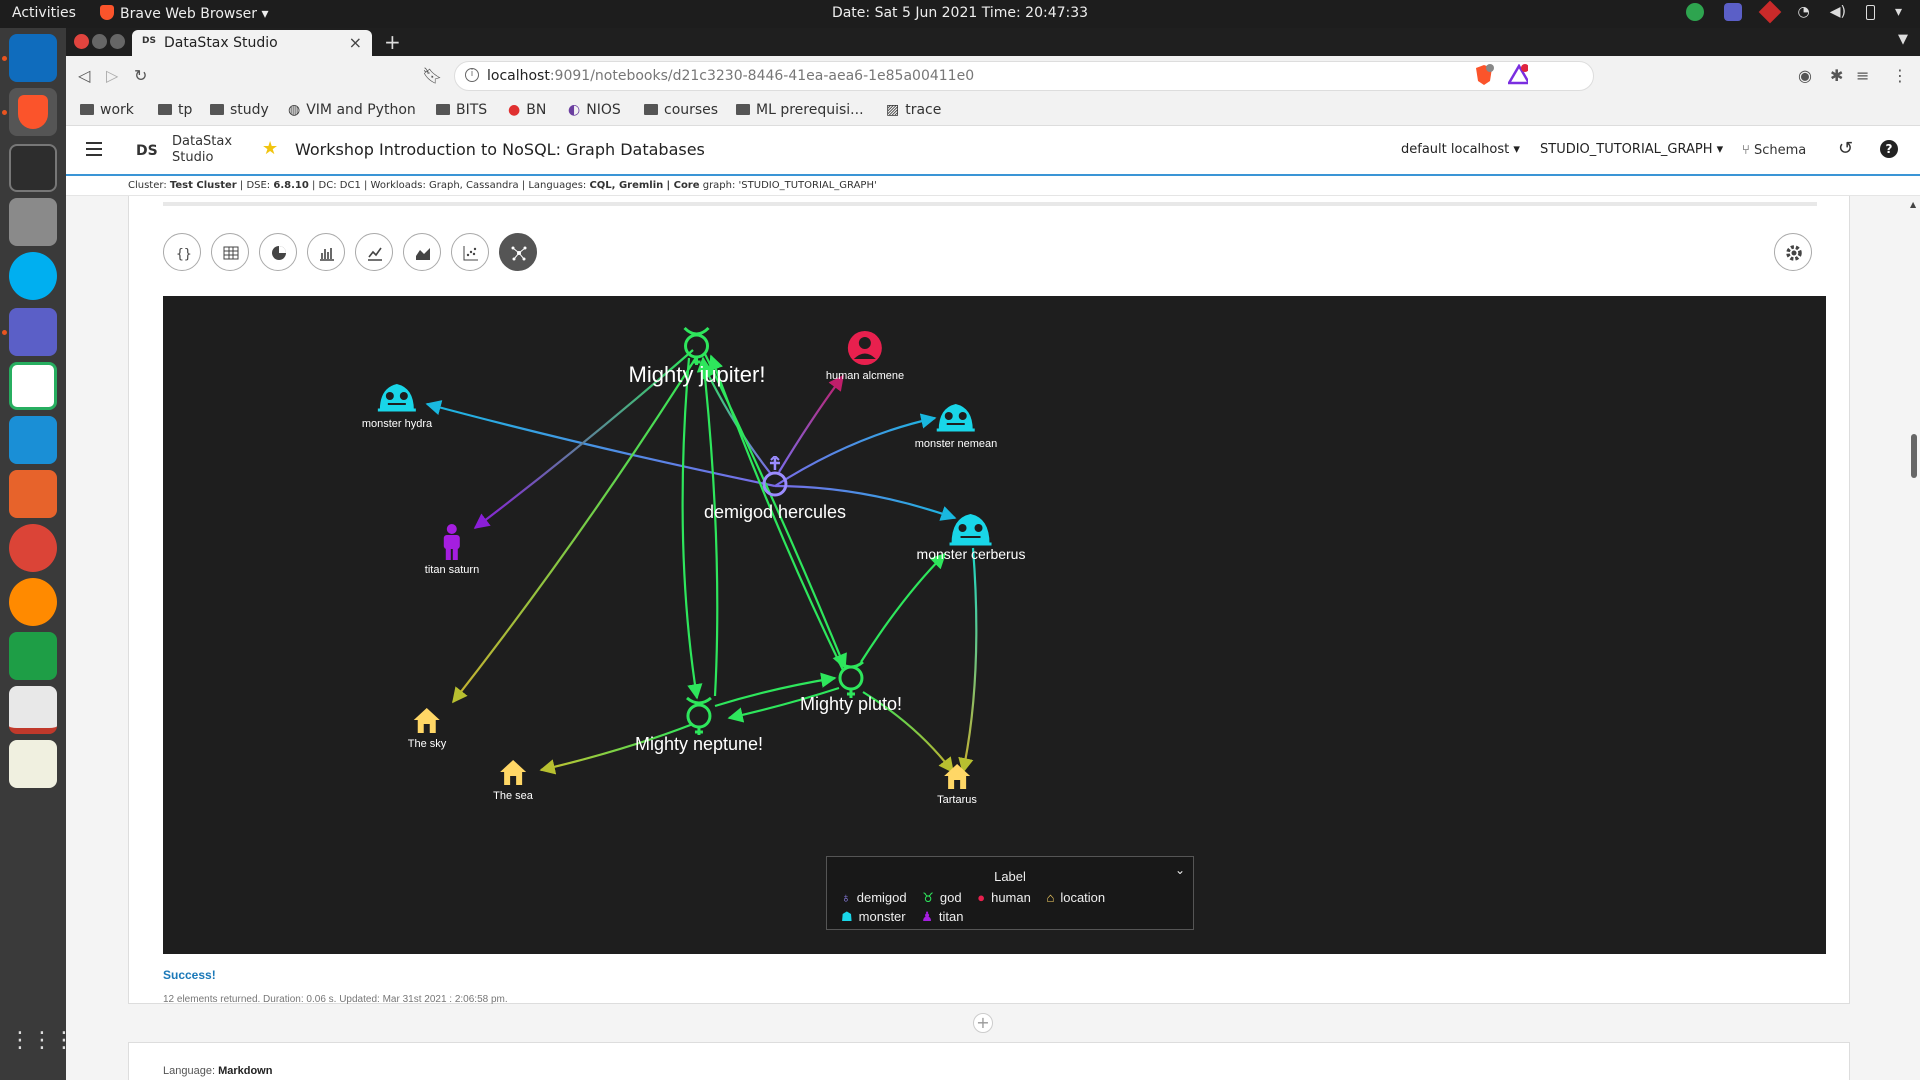 The width and height of the screenshot is (1920, 1080). What do you see at coordinates (1518, 75) in the screenshot?
I see `brave-rewards-icon` at bounding box center [1518, 75].